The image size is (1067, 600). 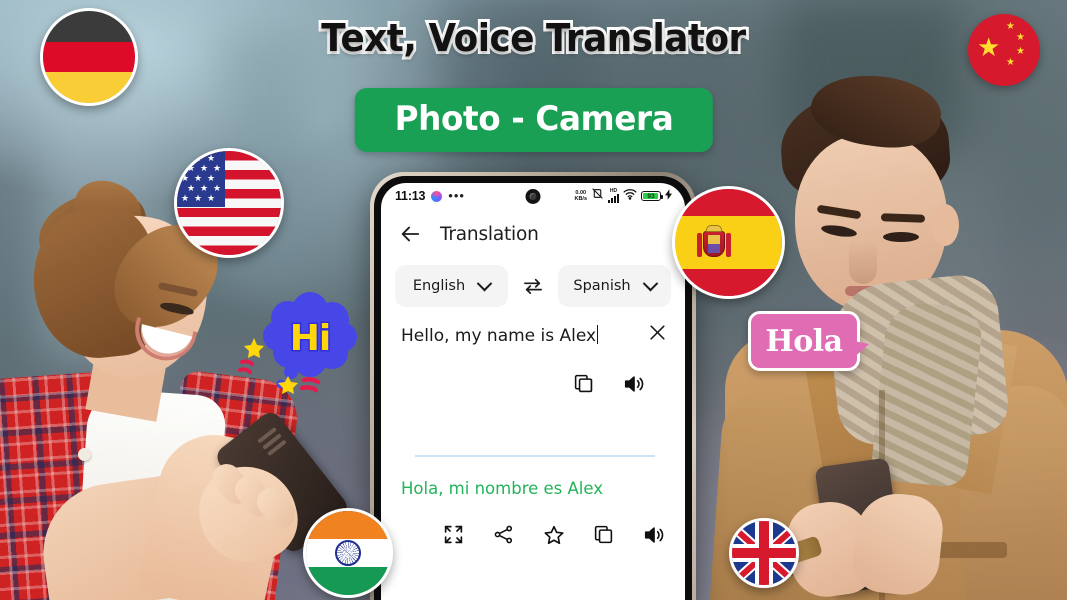 What do you see at coordinates (668, 196) in the screenshot?
I see `charging-bolt-icon` at bounding box center [668, 196].